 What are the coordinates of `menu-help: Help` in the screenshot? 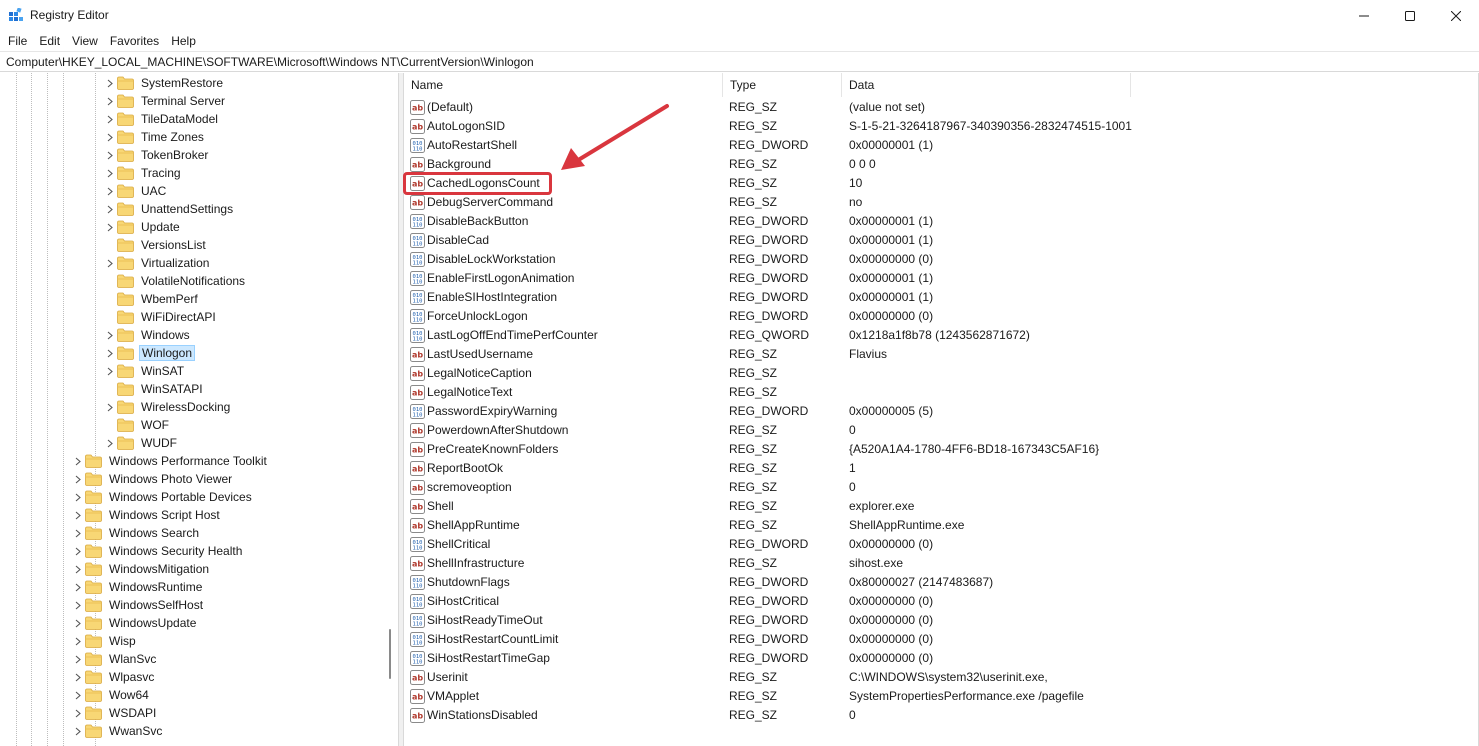 It's located at (183, 41).